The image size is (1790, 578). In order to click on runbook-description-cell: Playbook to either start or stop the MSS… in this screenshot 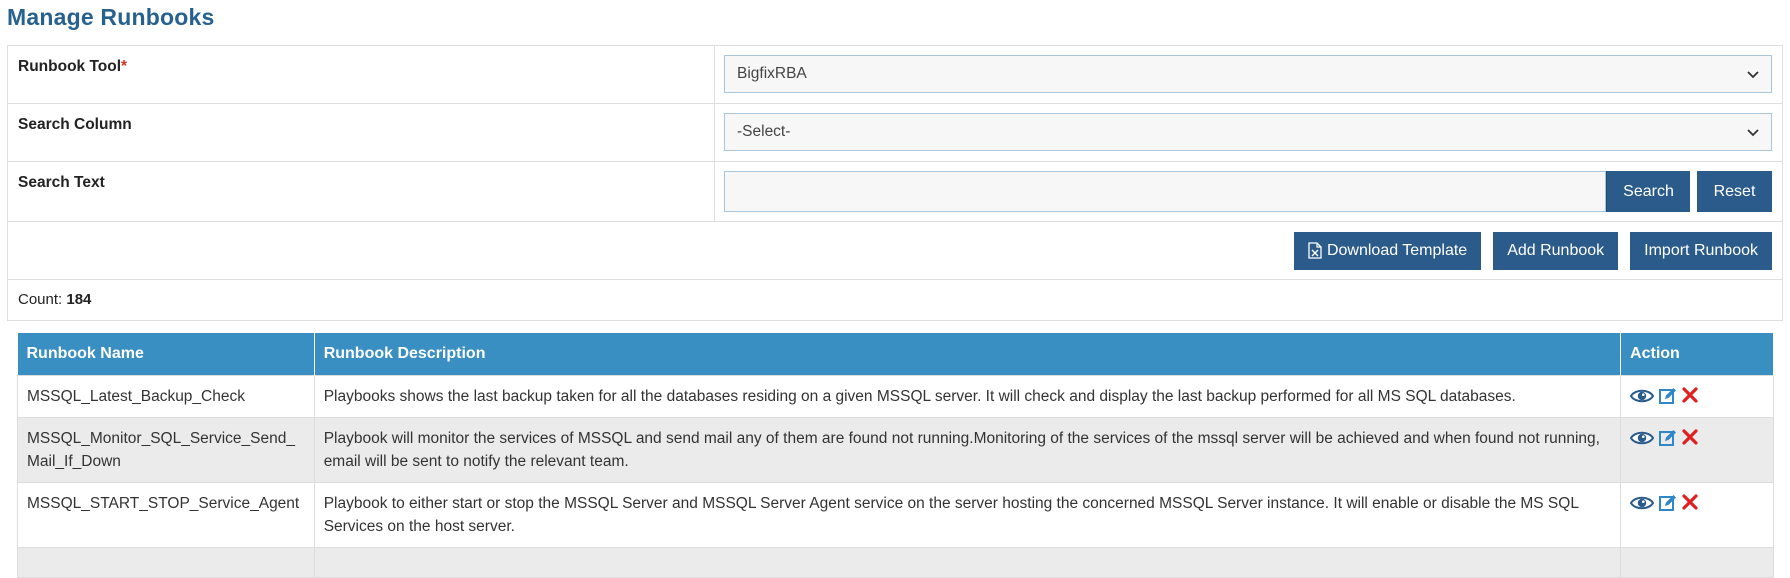, I will do `click(967, 514)`.